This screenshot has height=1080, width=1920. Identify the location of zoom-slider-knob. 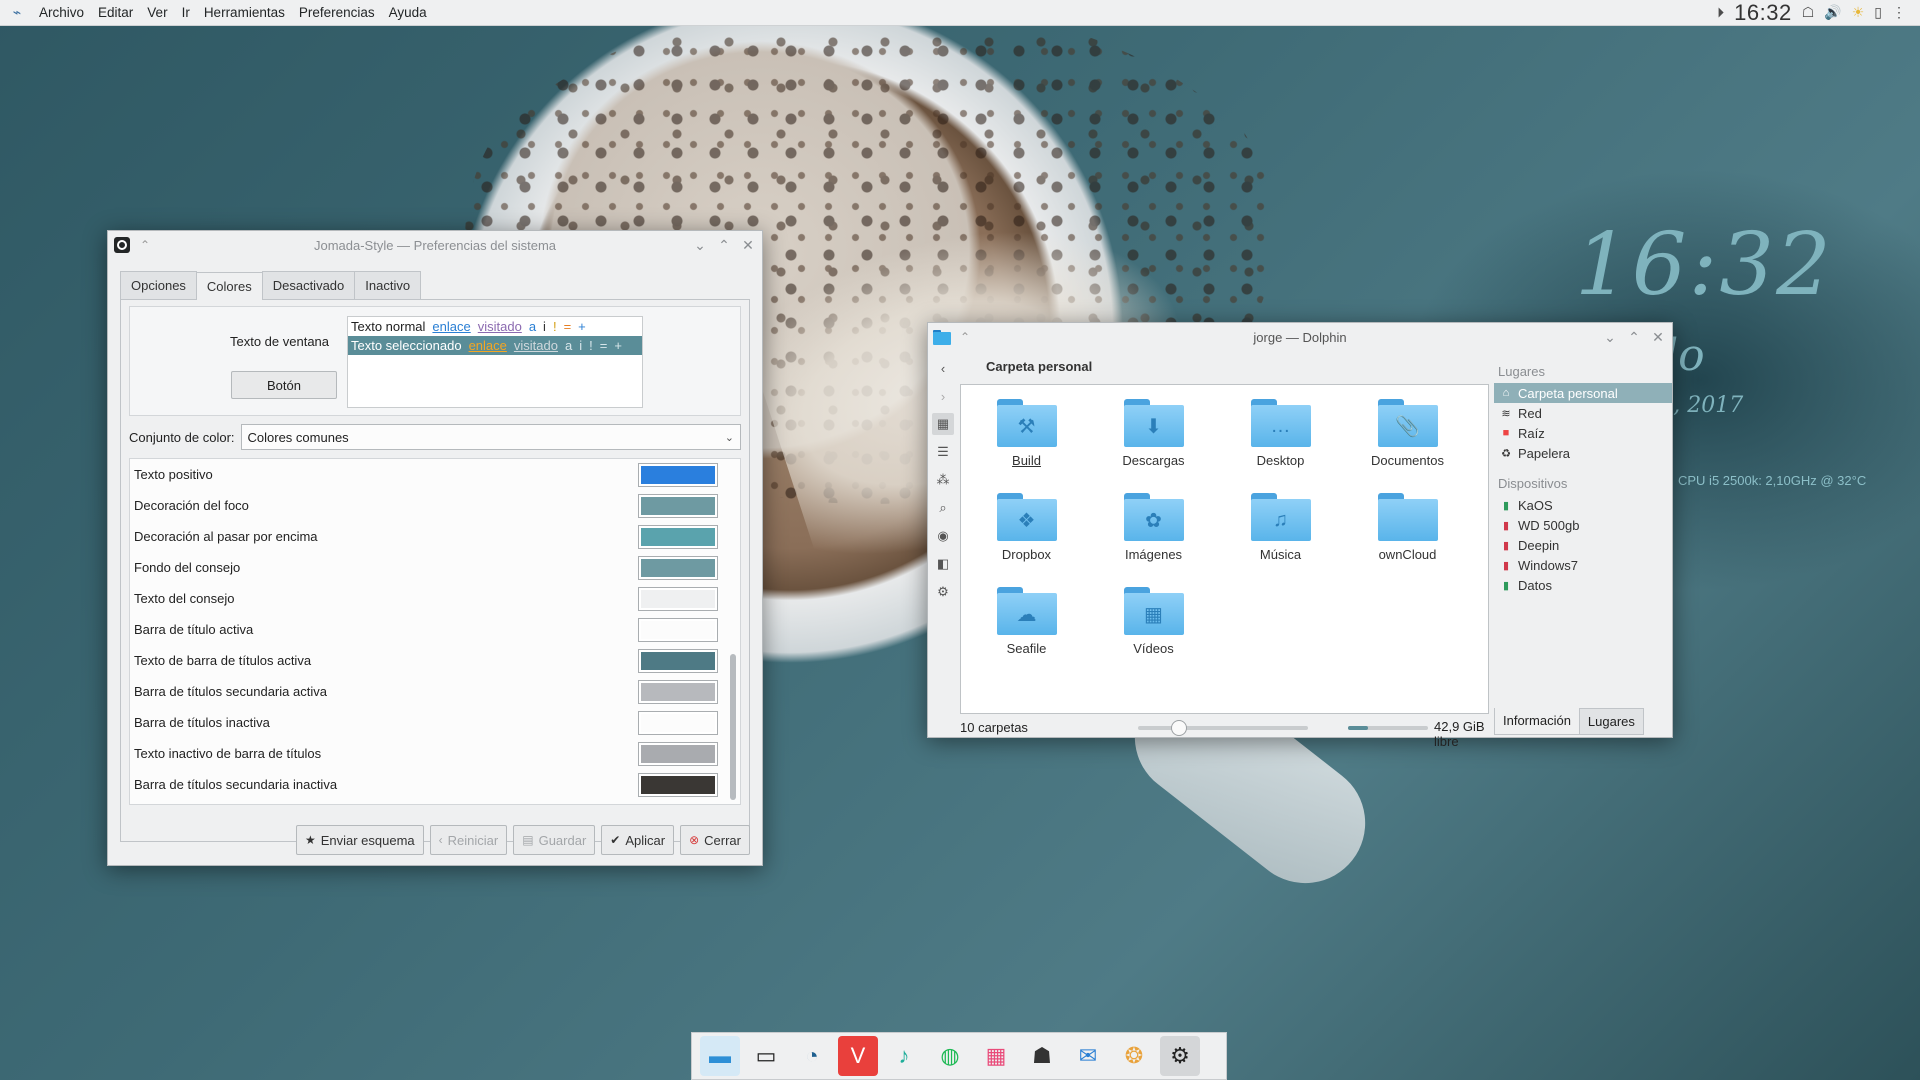
(1178, 728).